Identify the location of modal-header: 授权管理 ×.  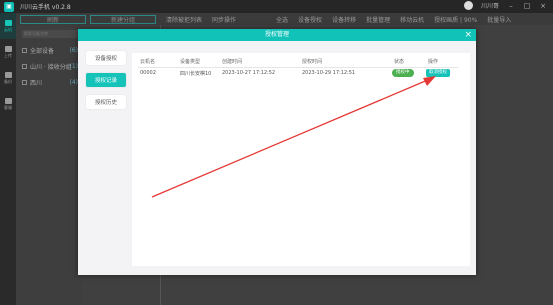
(277, 35).